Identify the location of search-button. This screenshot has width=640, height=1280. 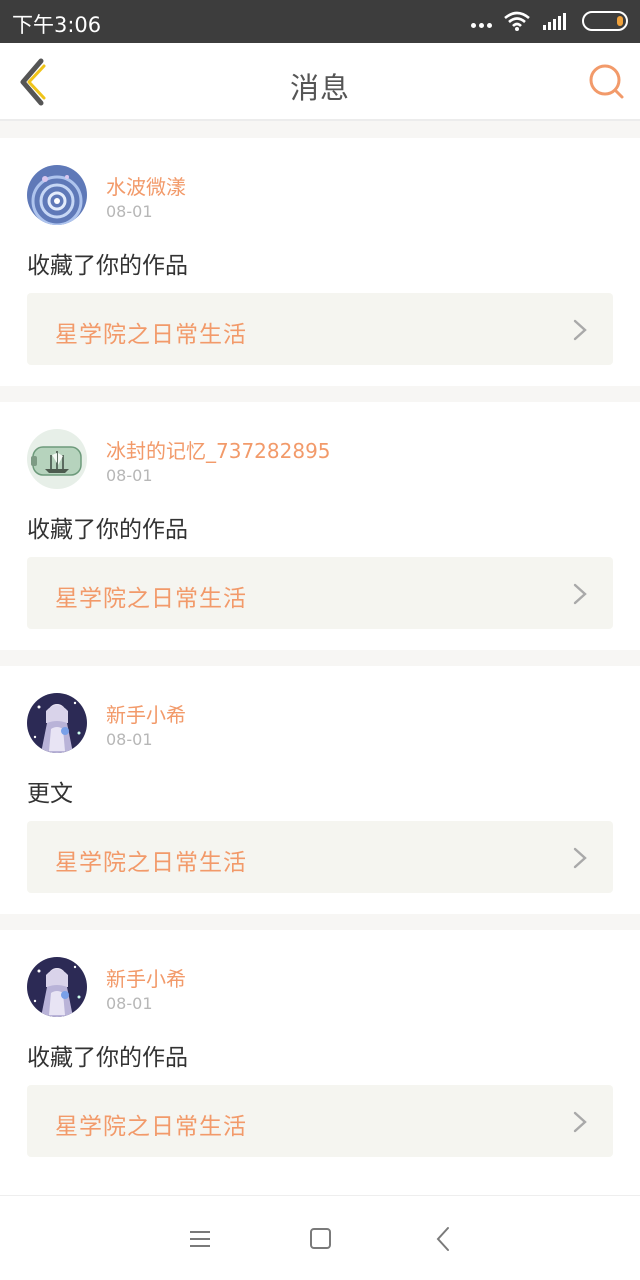
(606, 81).